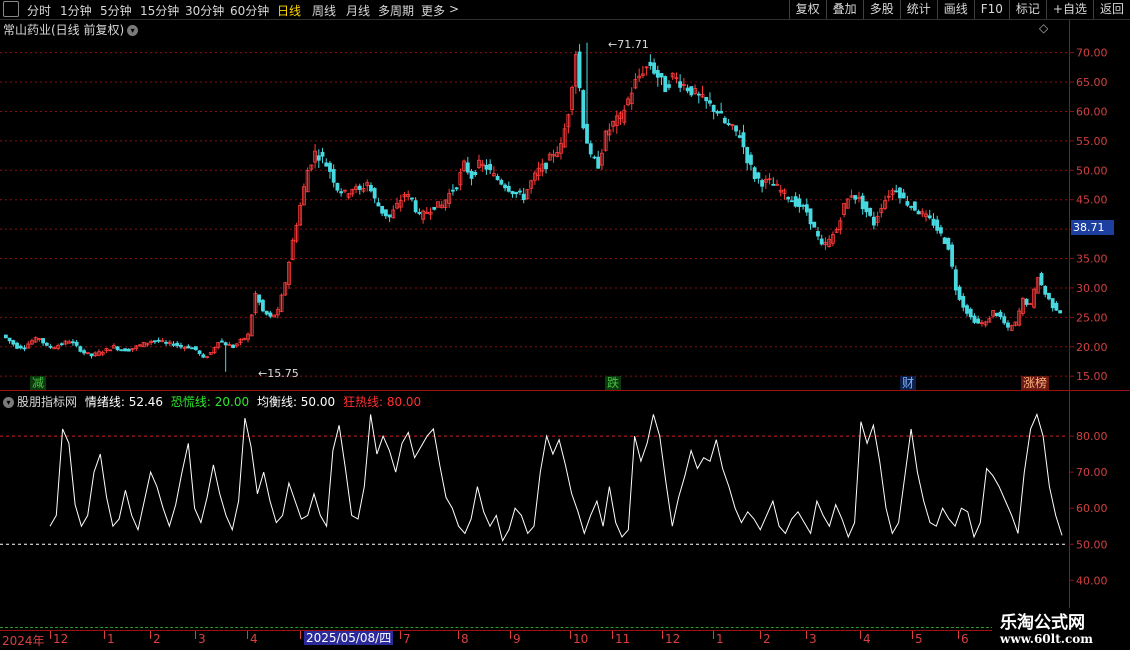  I want to click on event-marker-jian: 减, so click(38, 383).